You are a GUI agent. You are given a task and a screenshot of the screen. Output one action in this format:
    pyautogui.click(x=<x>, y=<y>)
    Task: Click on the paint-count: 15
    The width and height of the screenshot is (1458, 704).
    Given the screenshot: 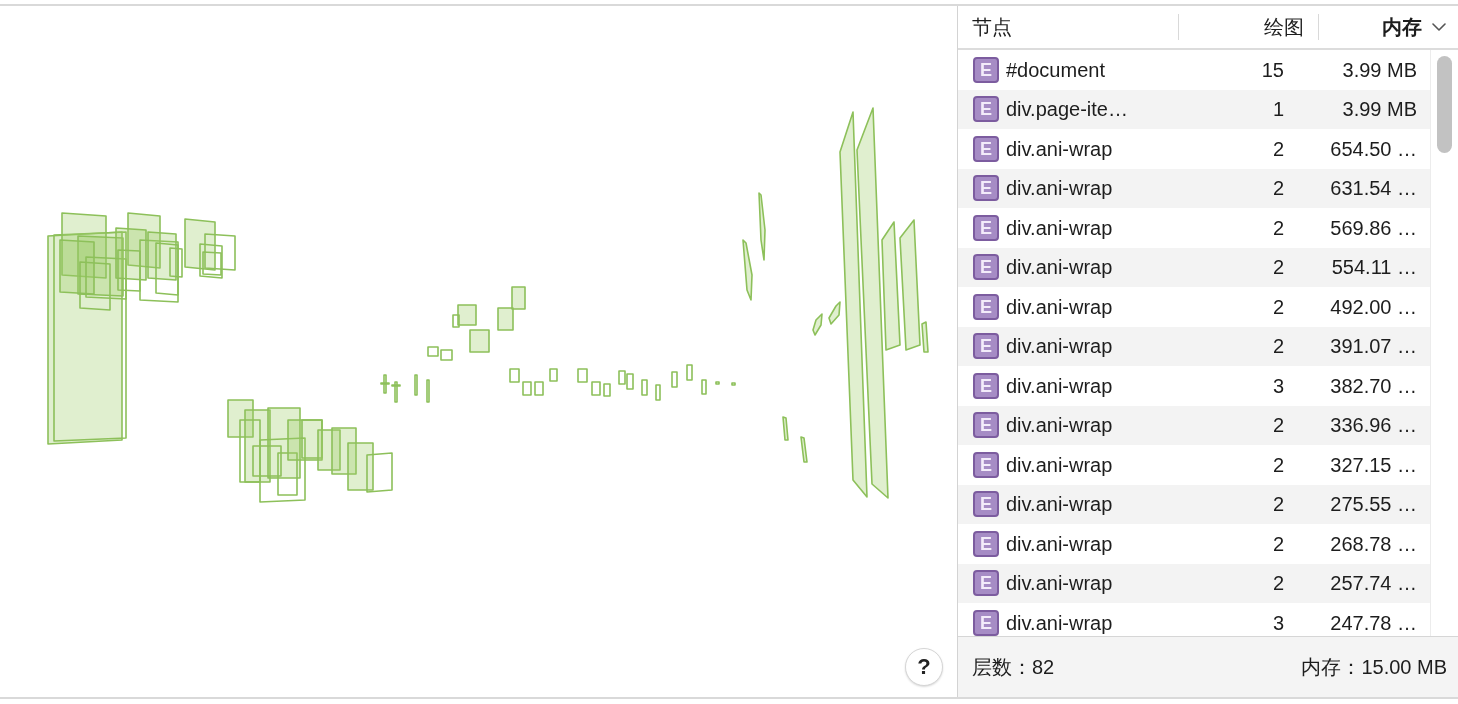 What is the action you would take?
    pyautogui.click(x=1272, y=69)
    